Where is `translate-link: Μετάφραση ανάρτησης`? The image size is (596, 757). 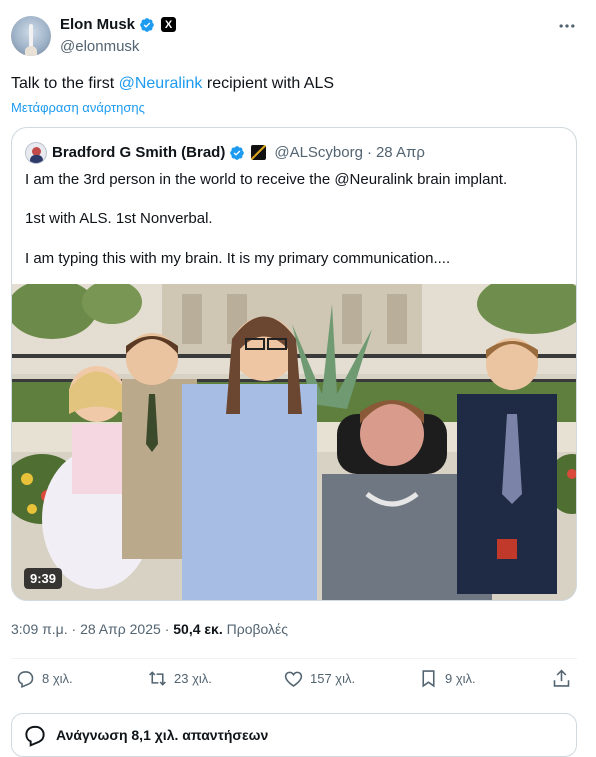
translate-link: Μετάφραση ανάρτησης is located at coordinates (78, 107).